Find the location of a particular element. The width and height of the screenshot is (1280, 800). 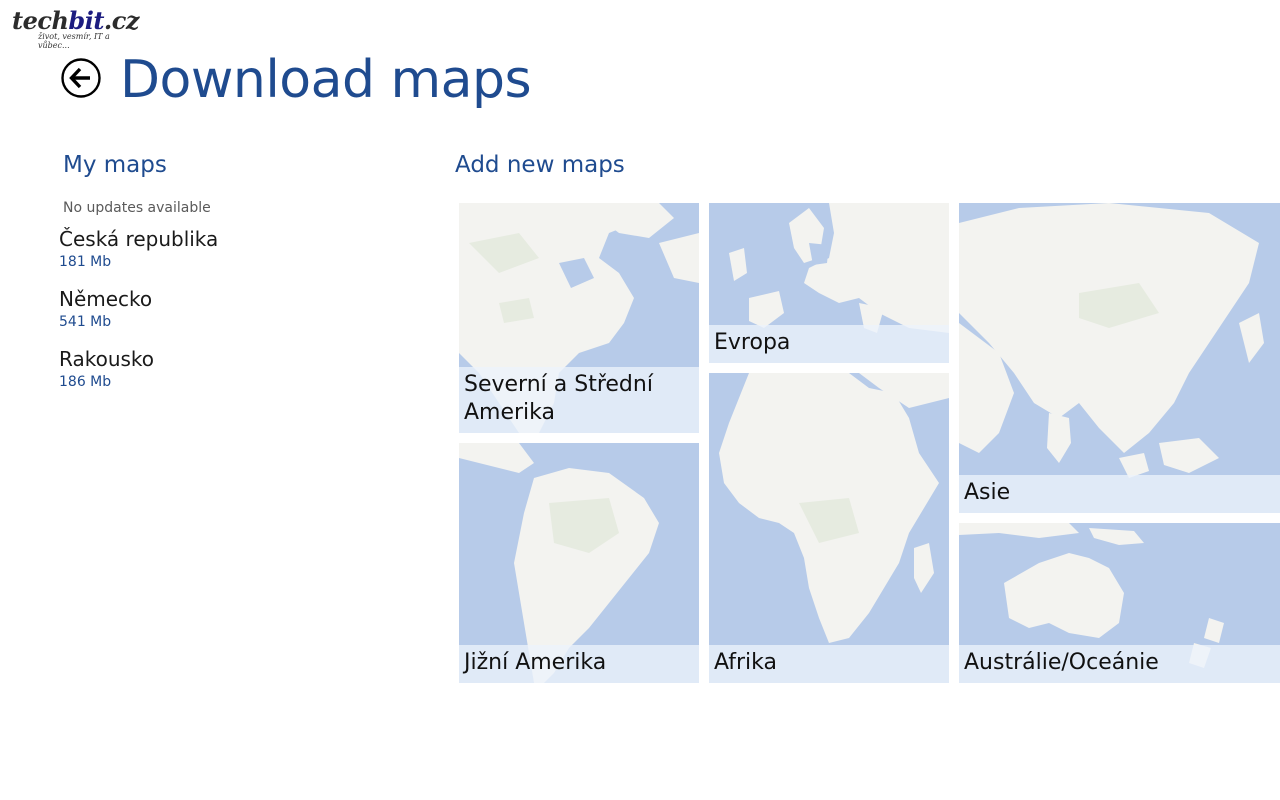

map-size: 181 Mb is located at coordinates (85, 262).